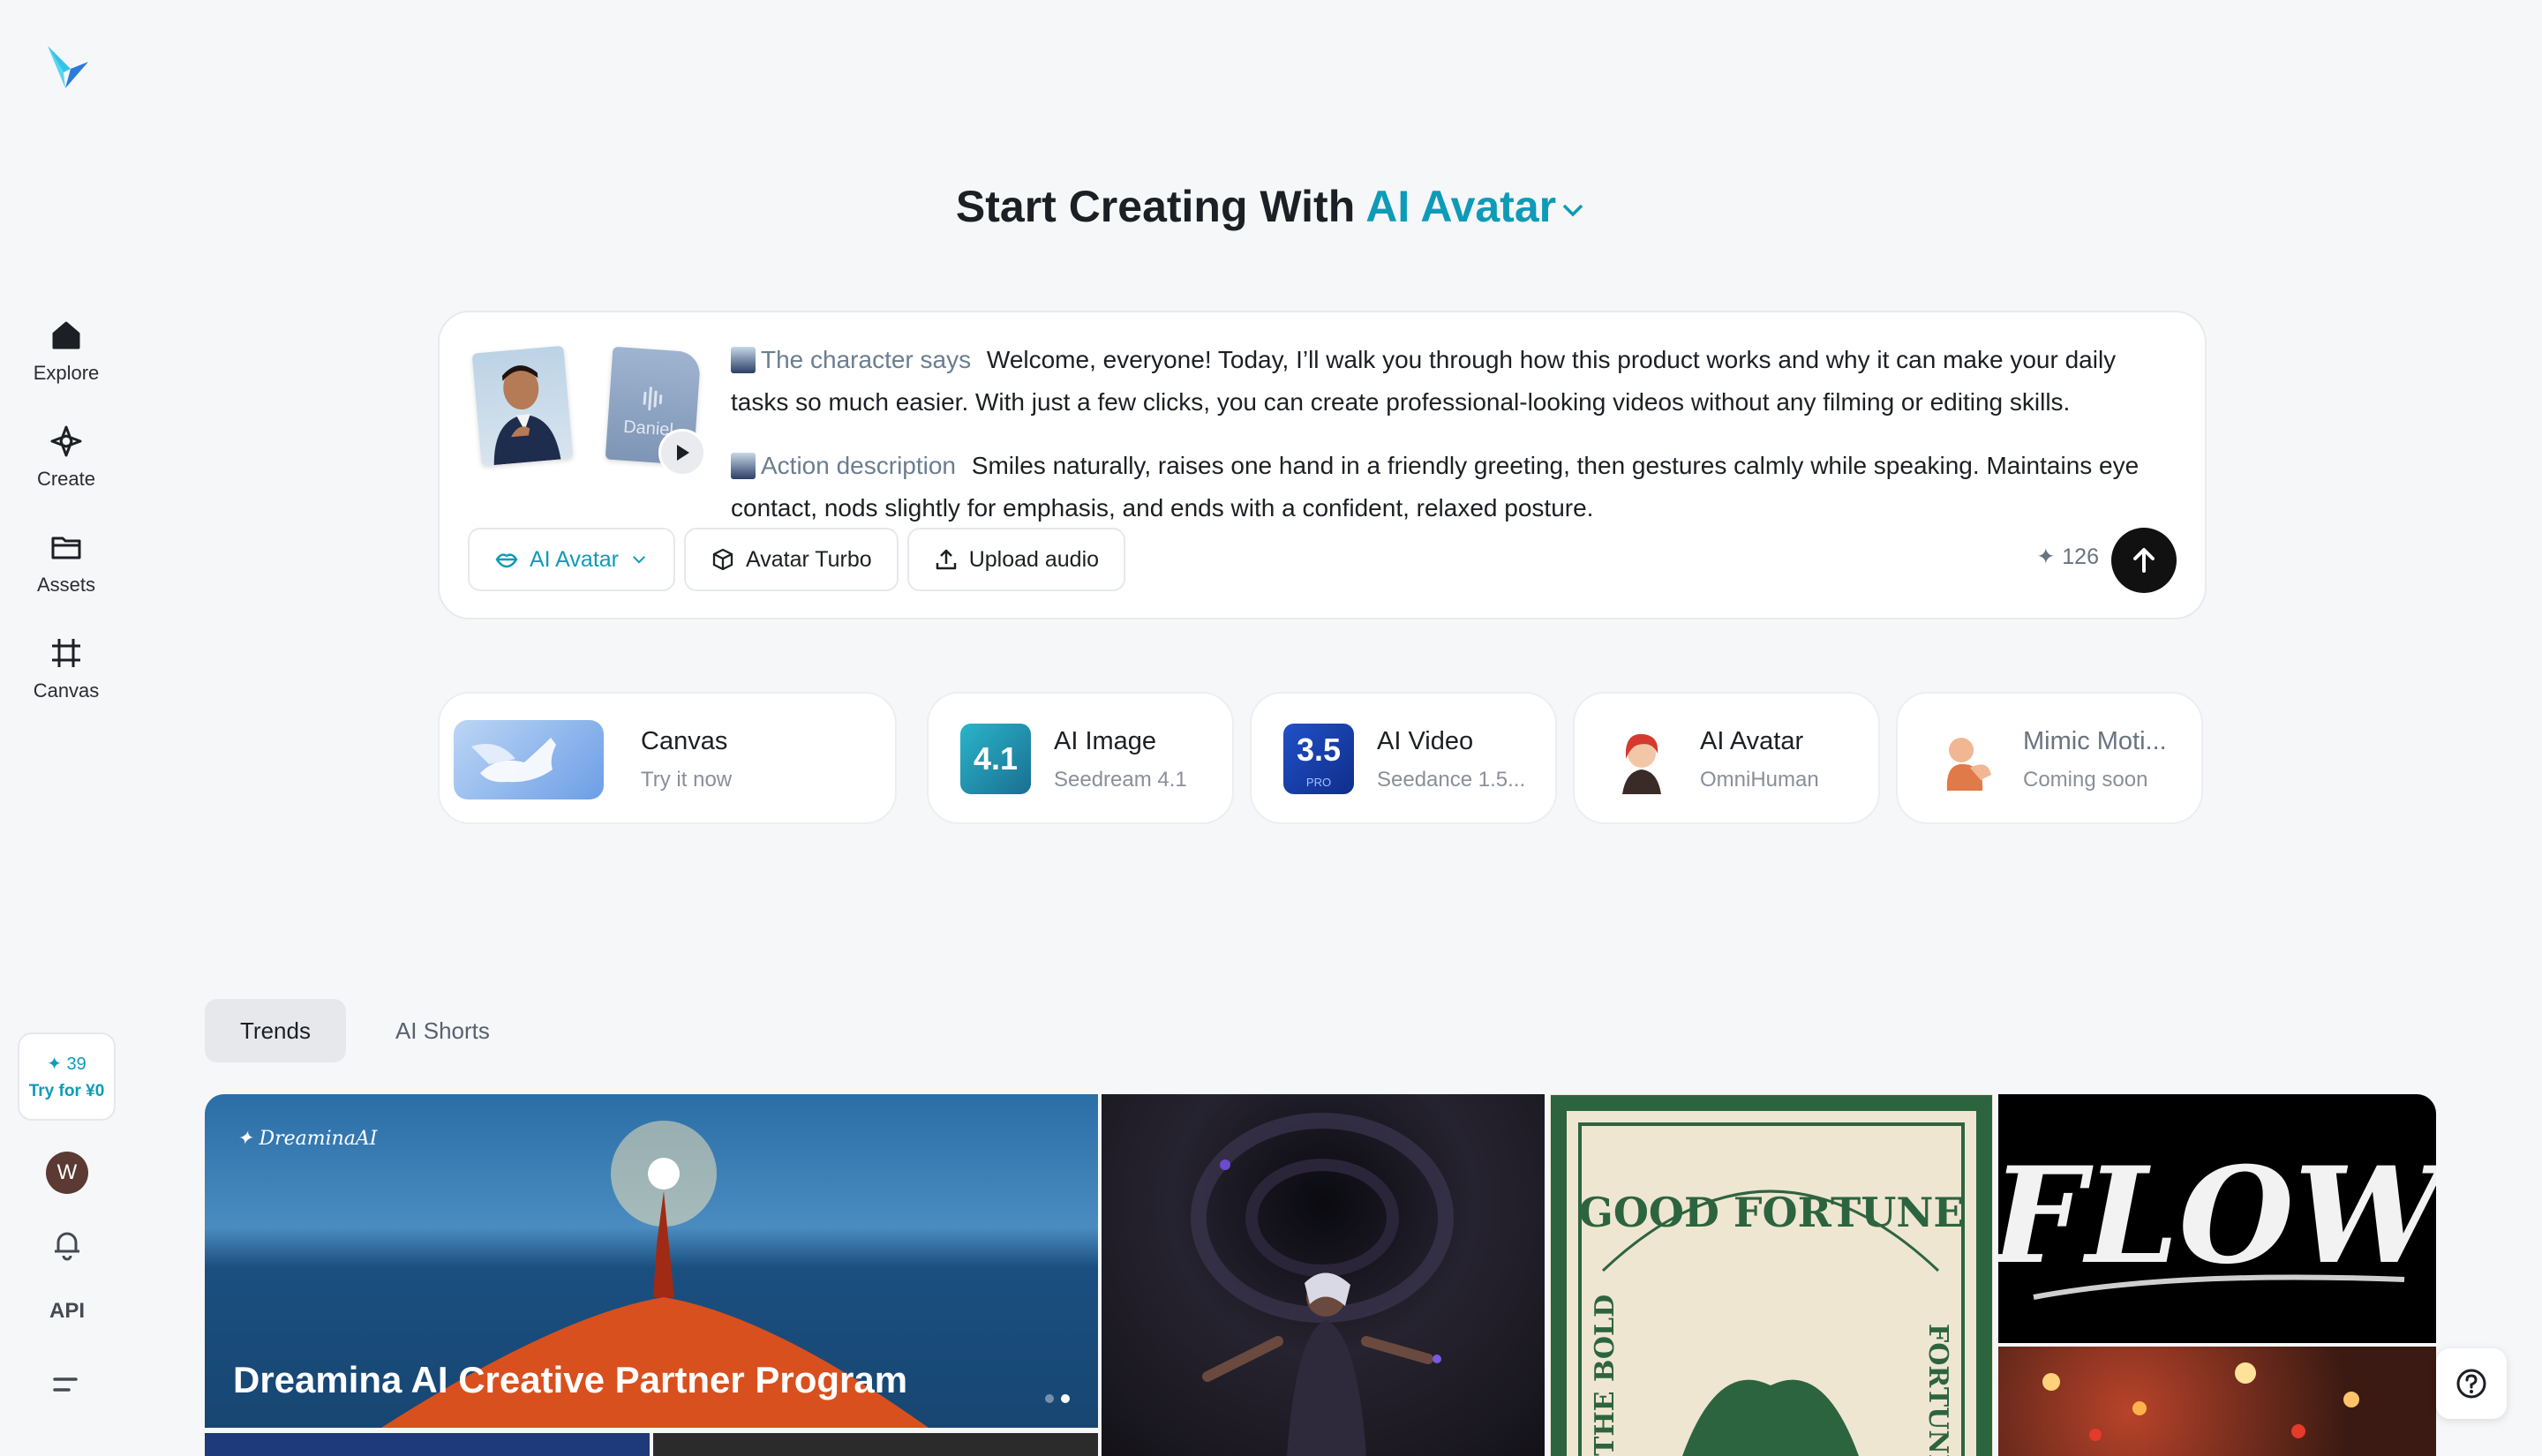 The image size is (2542, 1456). I want to click on sidebar-item-create: Create, so click(66, 468).